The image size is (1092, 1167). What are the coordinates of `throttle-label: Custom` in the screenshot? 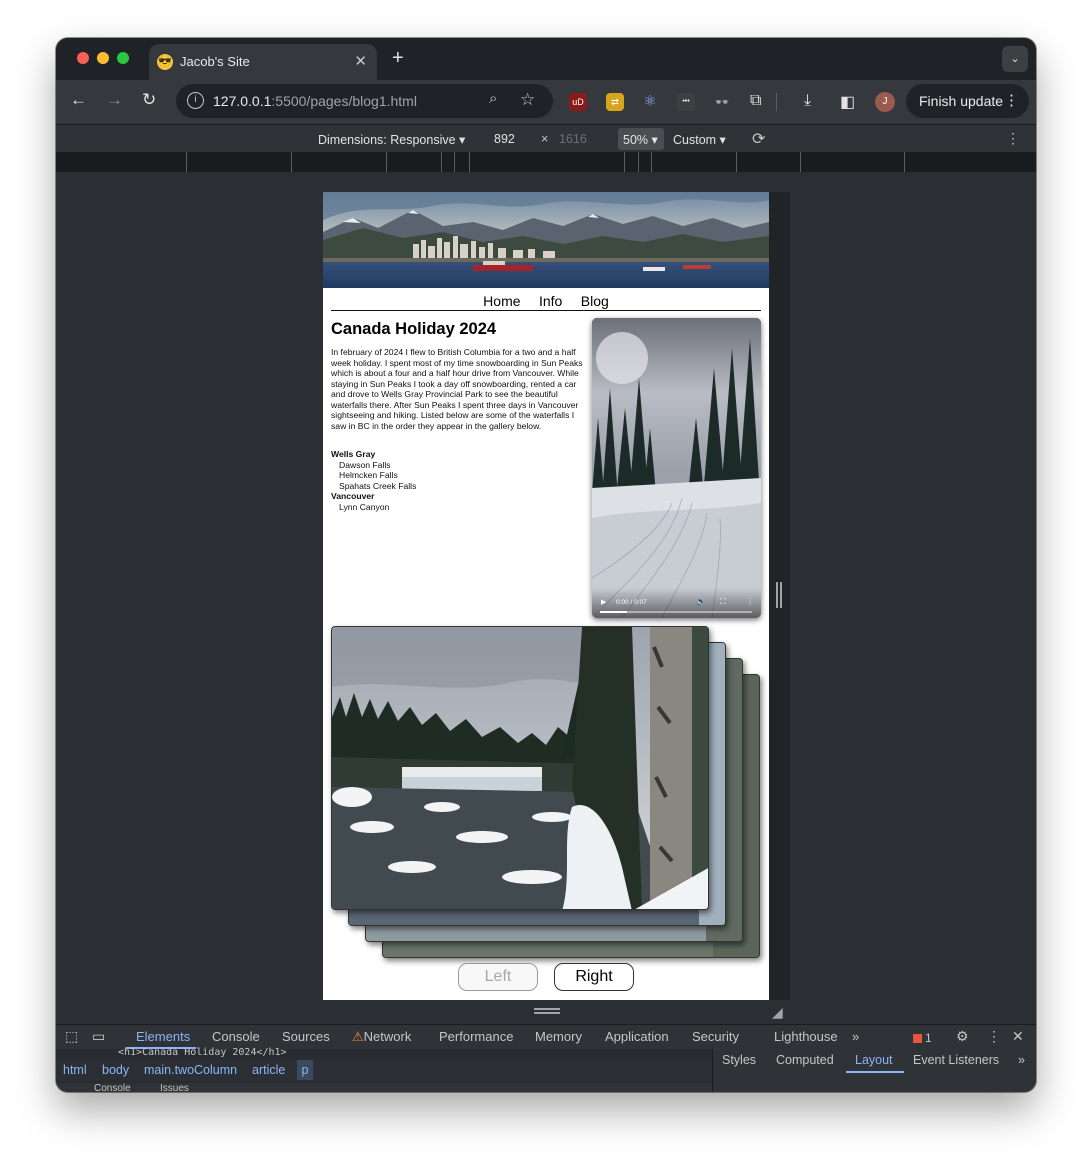 It's located at (695, 140).